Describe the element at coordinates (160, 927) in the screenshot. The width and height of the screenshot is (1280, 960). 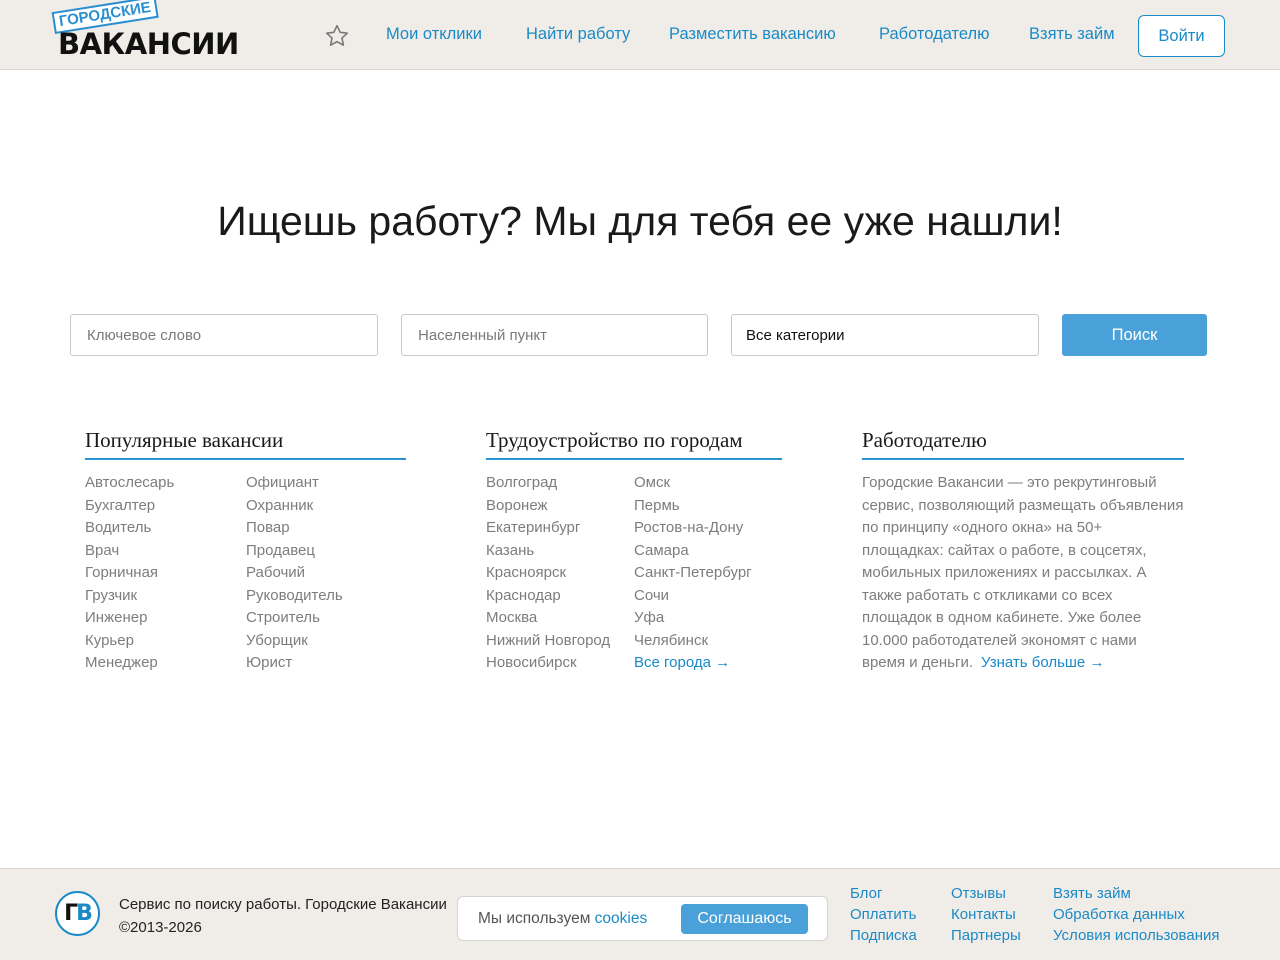
I see `footer-line-2: ©2013-2026` at that location.